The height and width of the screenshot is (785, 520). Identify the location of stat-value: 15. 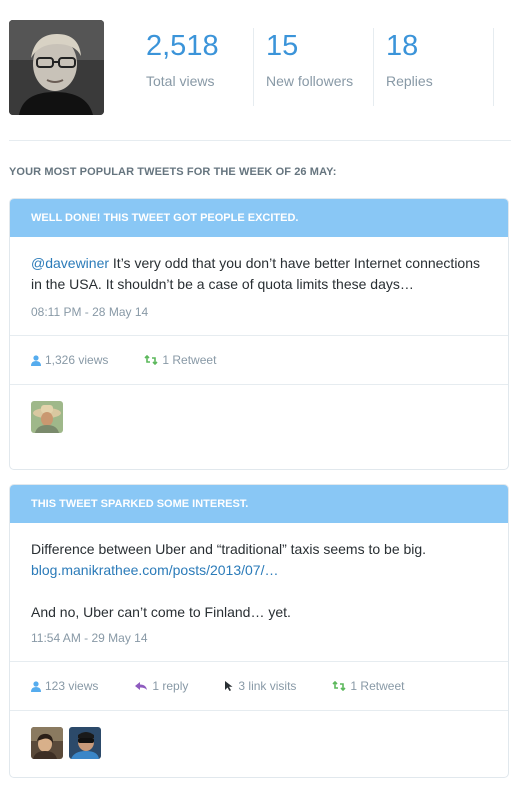
(282, 46).